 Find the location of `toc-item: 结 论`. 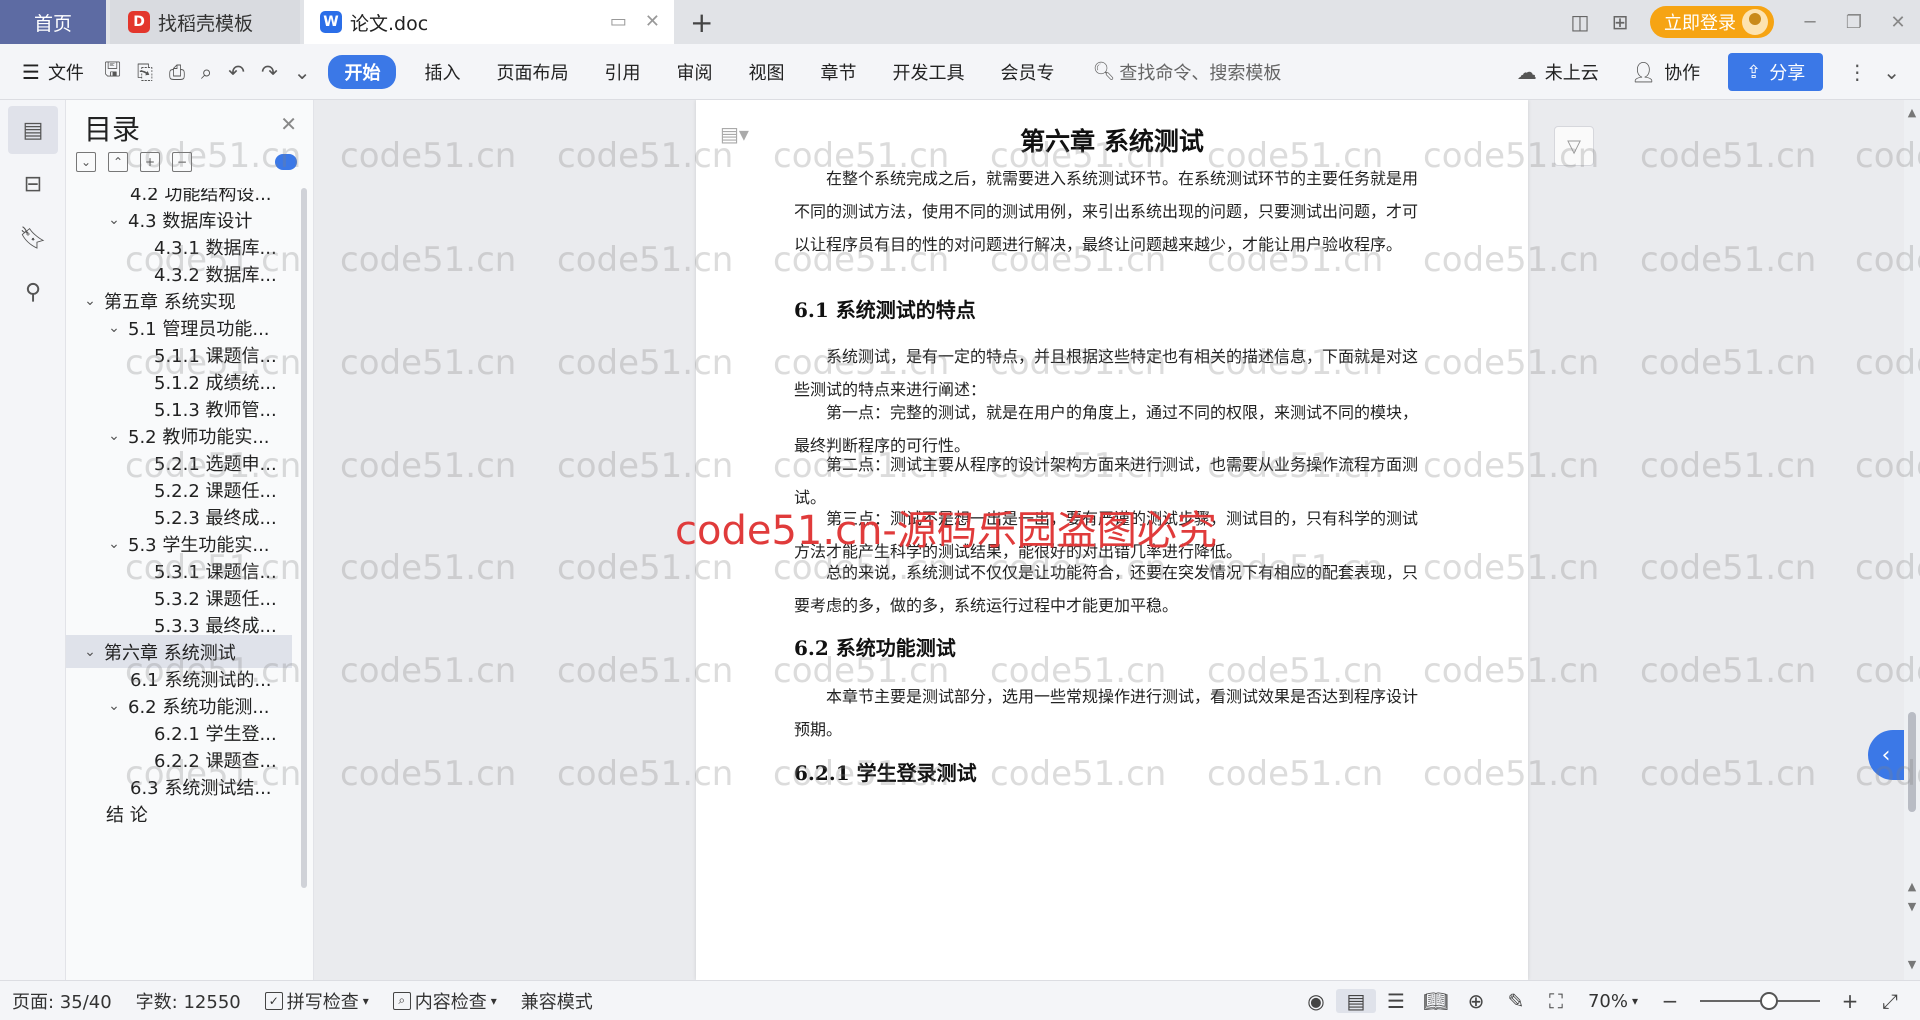

toc-item: 结 论 is located at coordinates (179, 813).